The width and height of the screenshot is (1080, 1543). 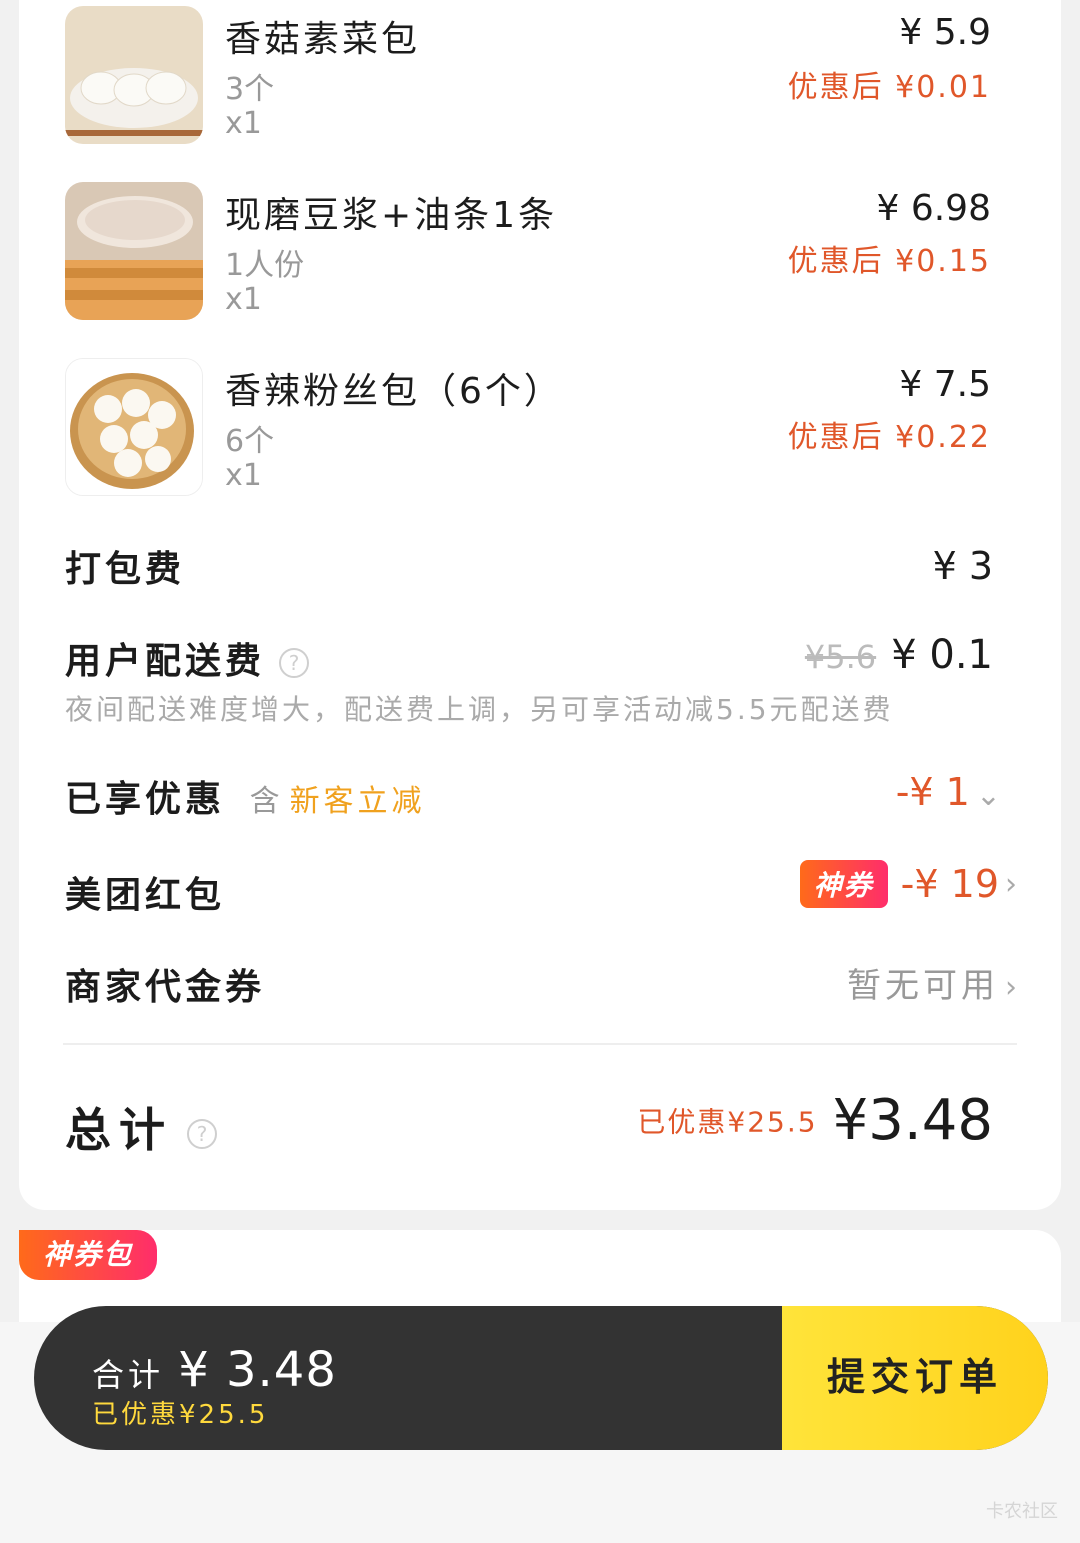 I want to click on enjoyed-discount-value: -¥ 1, so click(x=932, y=792).